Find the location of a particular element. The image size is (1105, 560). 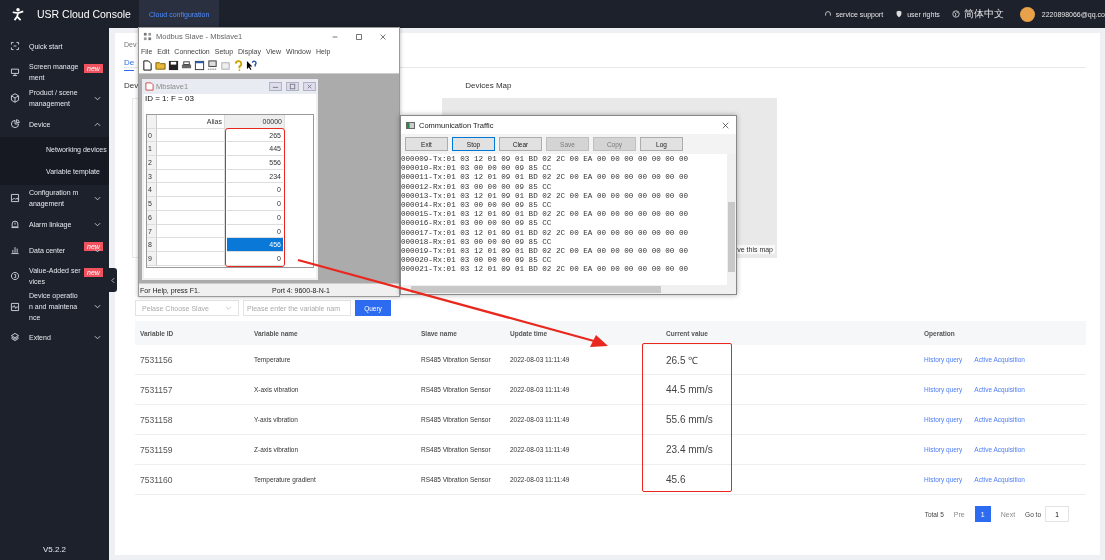

running-figure-logo-icon is located at coordinates (18, 14).